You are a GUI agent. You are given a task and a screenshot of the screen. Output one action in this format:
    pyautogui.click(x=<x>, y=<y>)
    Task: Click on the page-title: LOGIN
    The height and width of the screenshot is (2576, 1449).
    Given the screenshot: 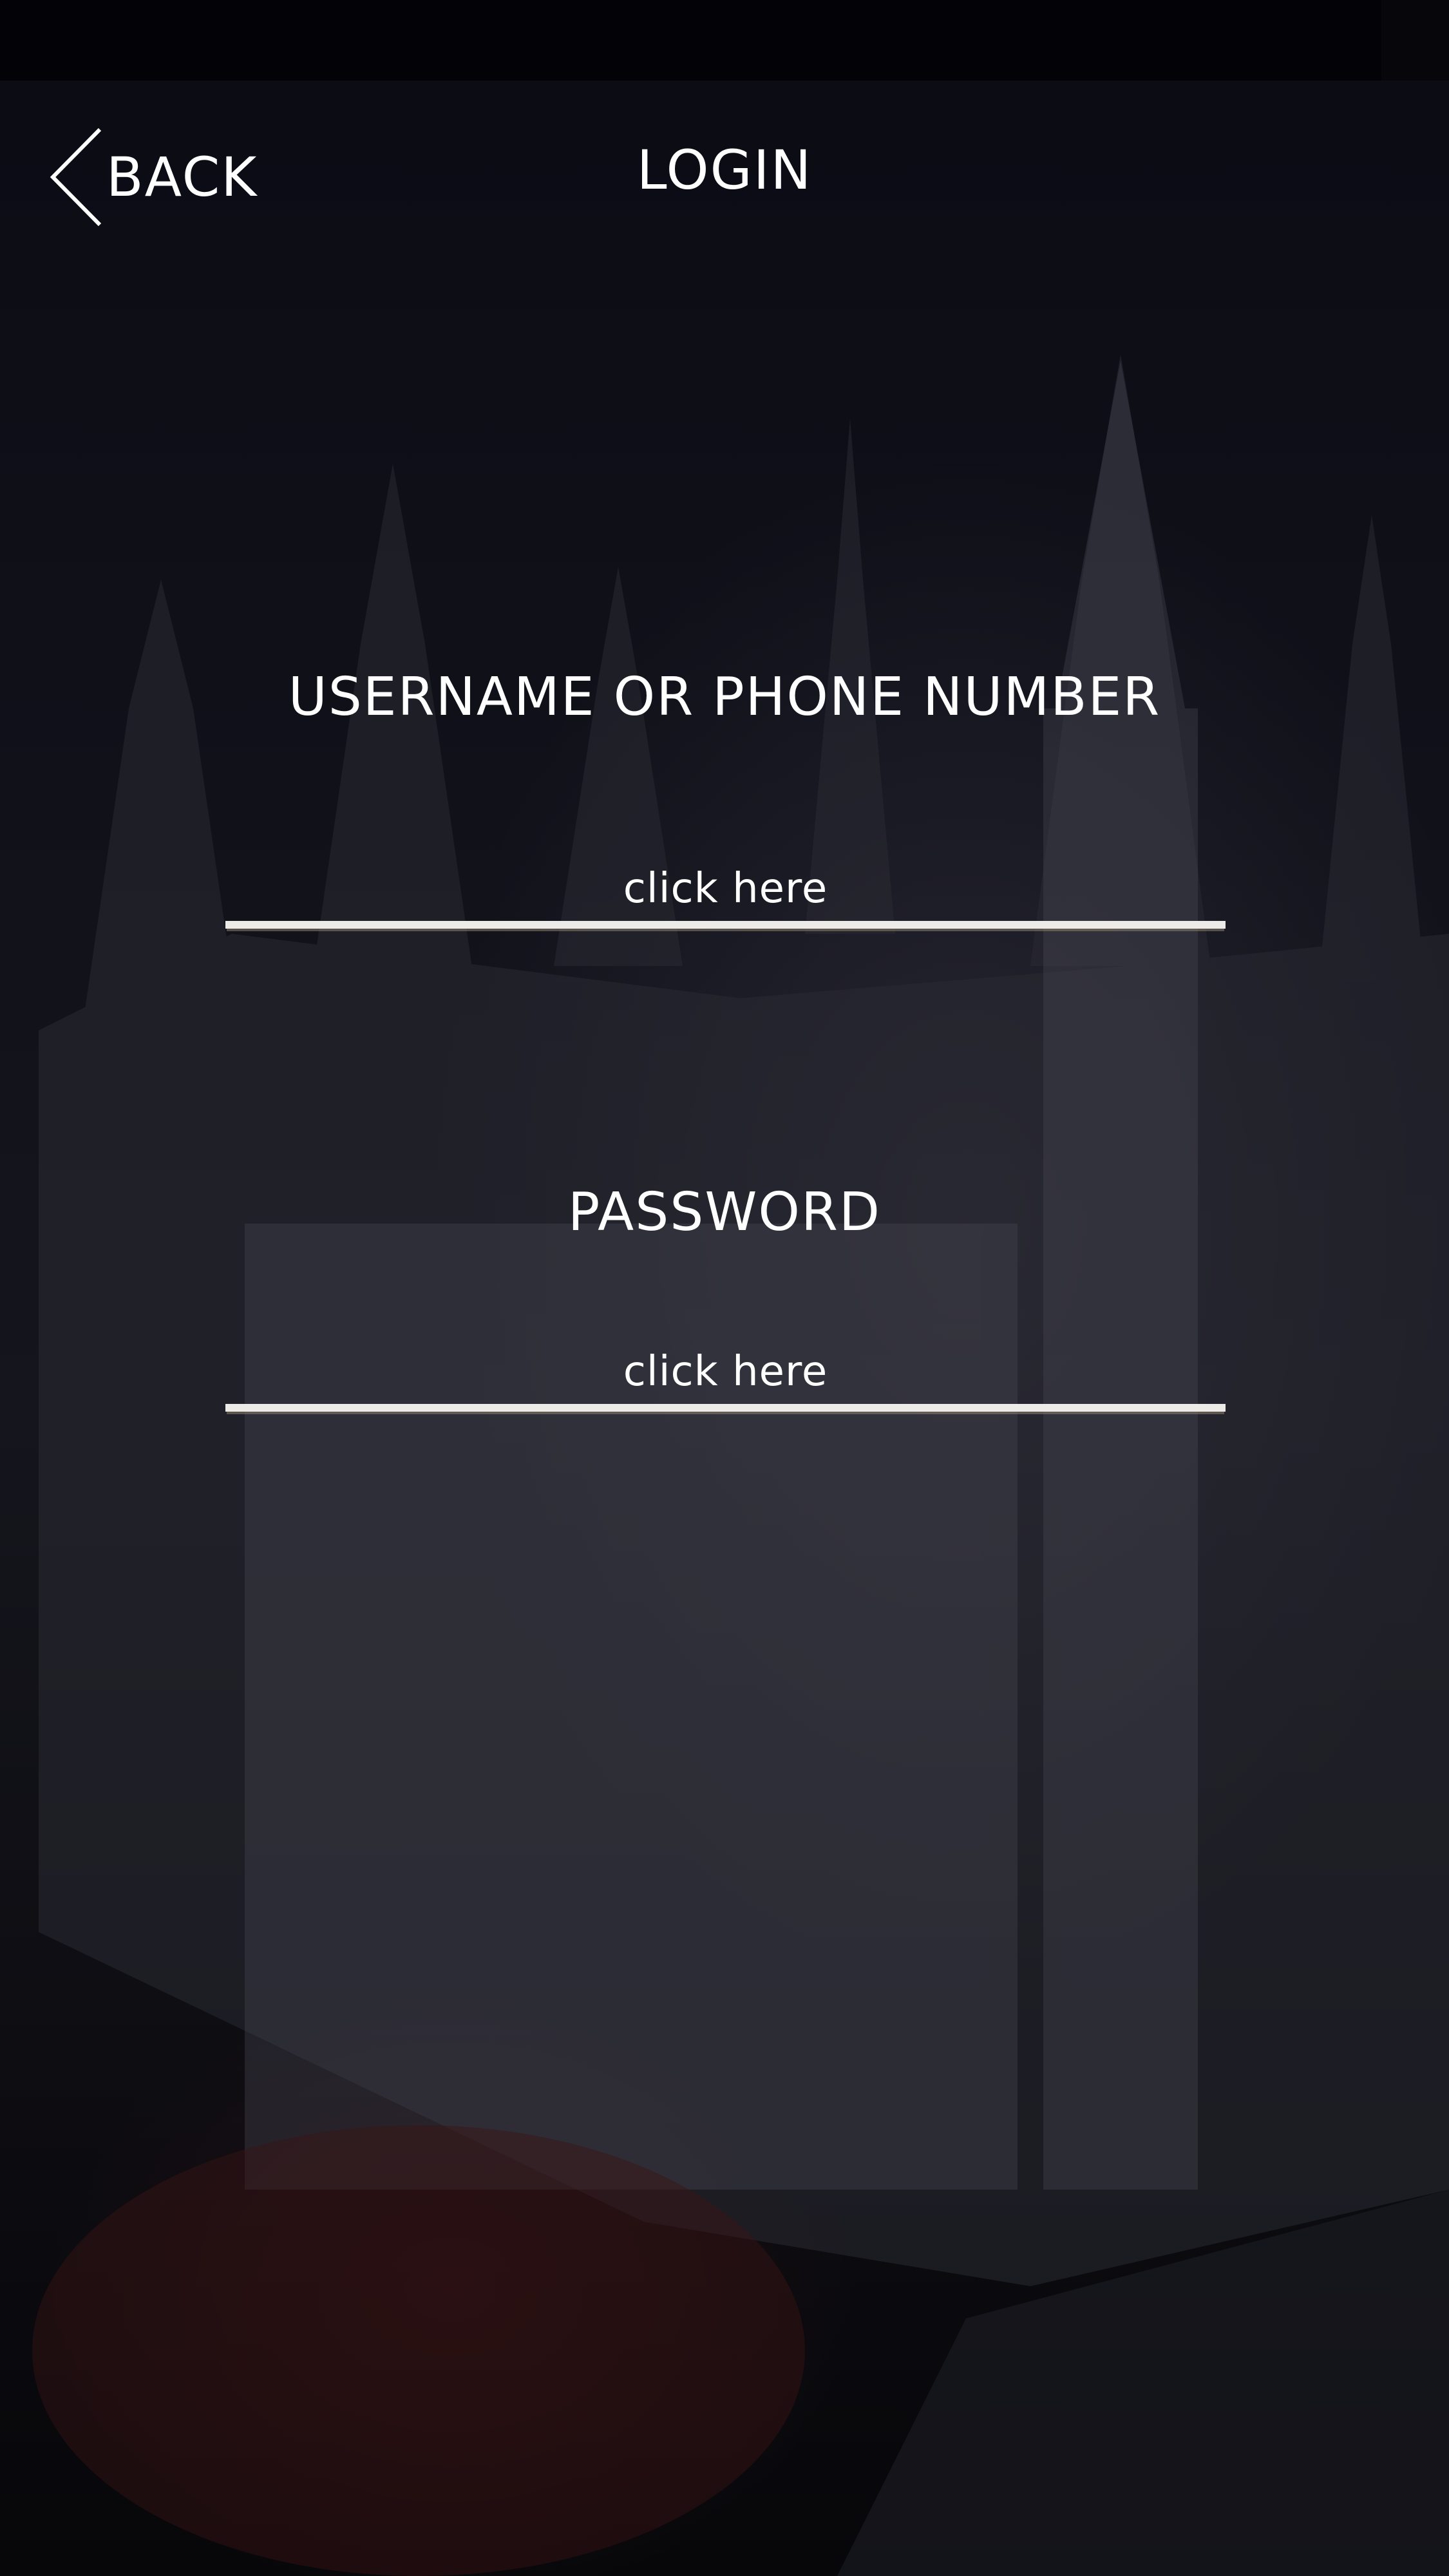 What is the action you would take?
    pyautogui.click(x=724, y=170)
    